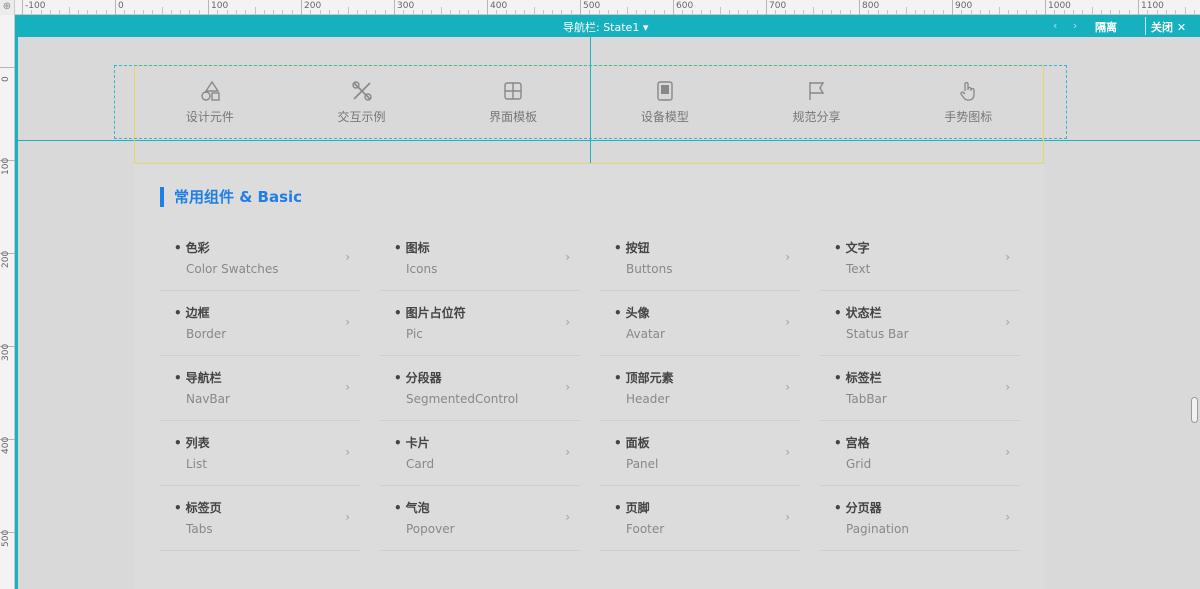 This screenshot has width=1200, height=589. What do you see at coordinates (1106, 27) in the screenshot?
I see `isolate-button: 隔离` at bounding box center [1106, 27].